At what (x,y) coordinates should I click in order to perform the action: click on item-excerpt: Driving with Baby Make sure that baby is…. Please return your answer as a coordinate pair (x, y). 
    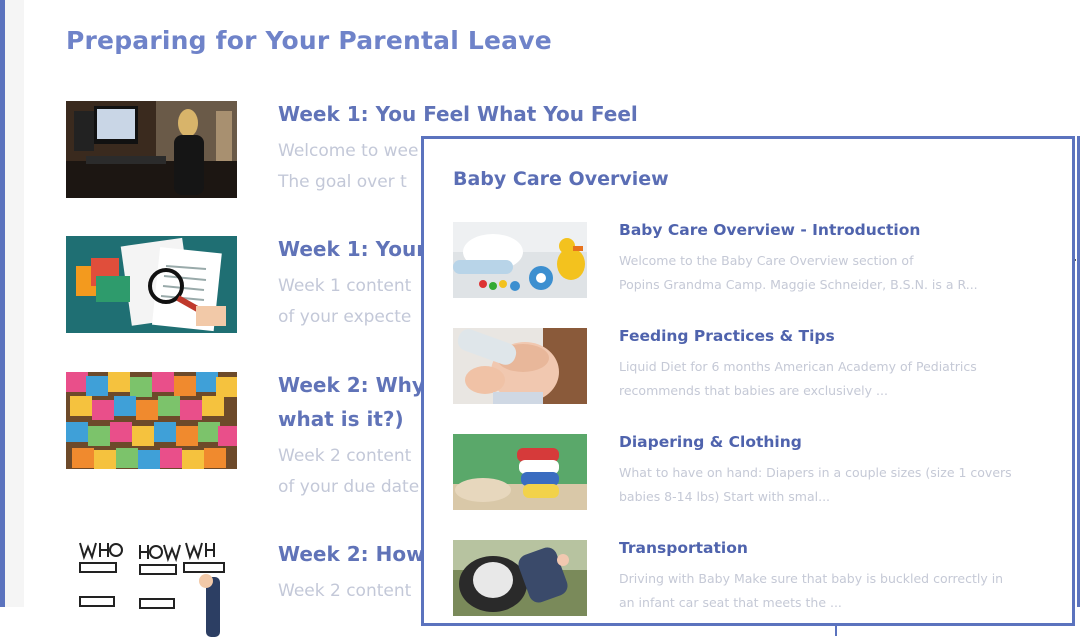
    Looking at the image, I should click on (811, 591).